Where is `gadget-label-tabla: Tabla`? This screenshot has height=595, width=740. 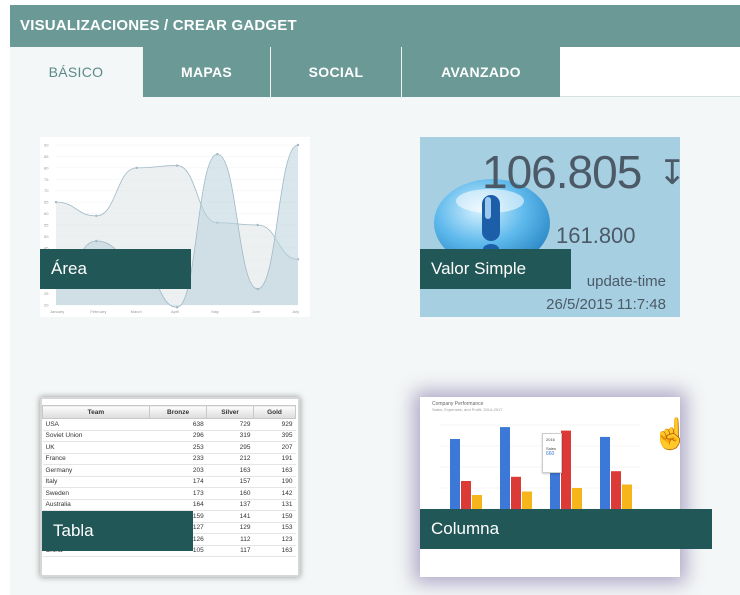 gadget-label-tabla: Tabla is located at coordinates (117, 531).